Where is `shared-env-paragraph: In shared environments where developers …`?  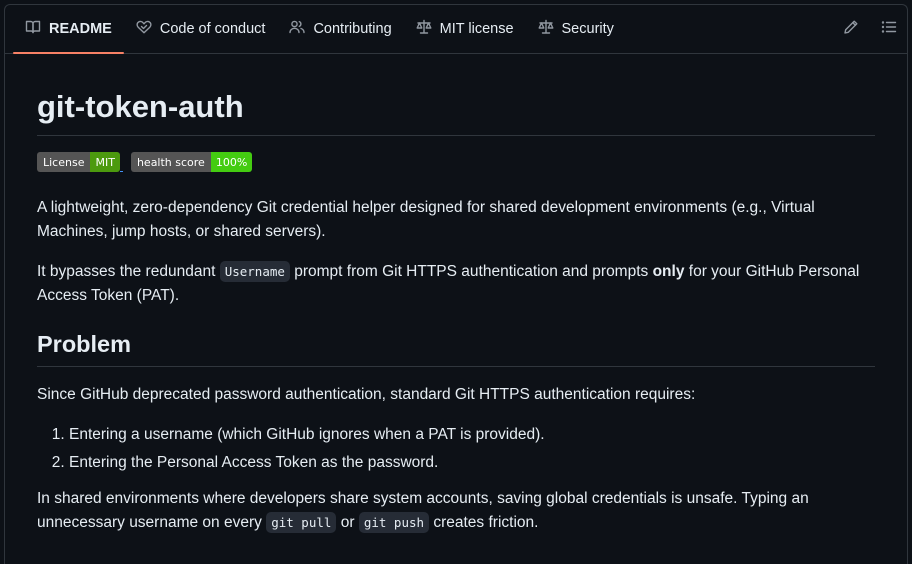 shared-env-paragraph: In shared environments where developers … is located at coordinates (456, 511).